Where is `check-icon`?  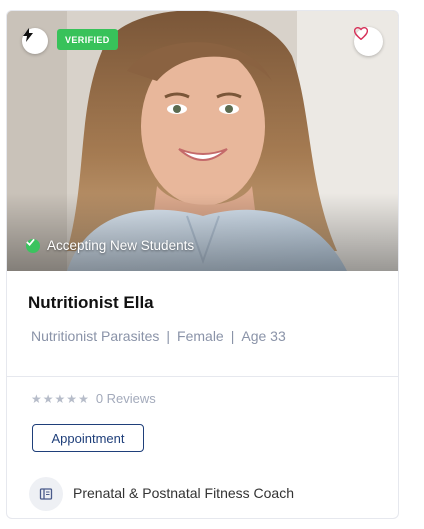 check-icon is located at coordinates (33, 245).